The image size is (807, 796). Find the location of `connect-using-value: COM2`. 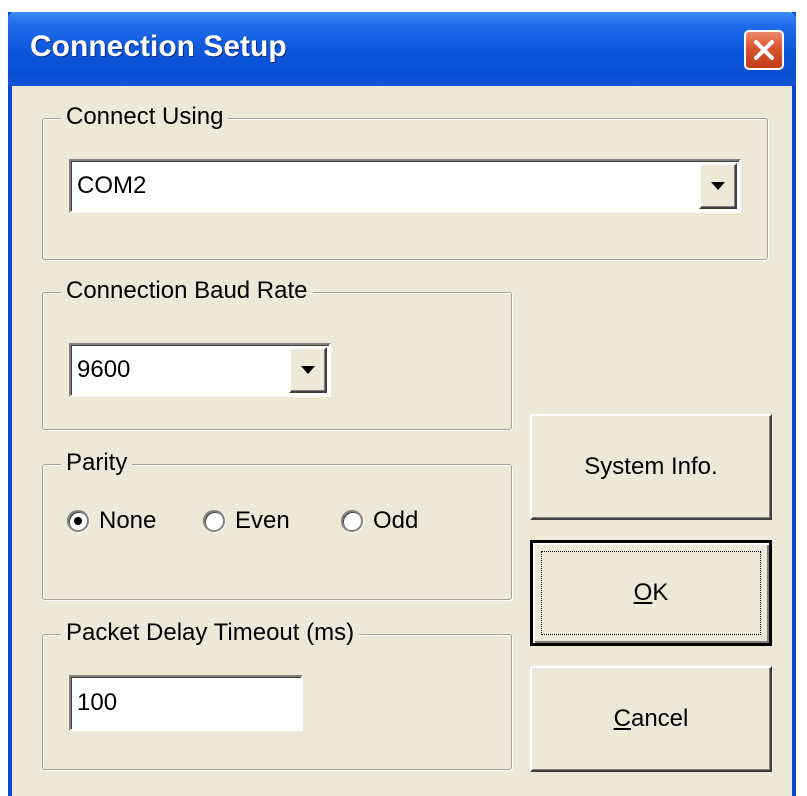

connect-using-value: COM2 is located at coordinates (112, 185).